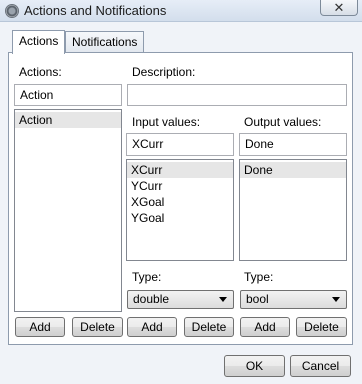  I want to click on close-button: ✕, so click(339, 8).